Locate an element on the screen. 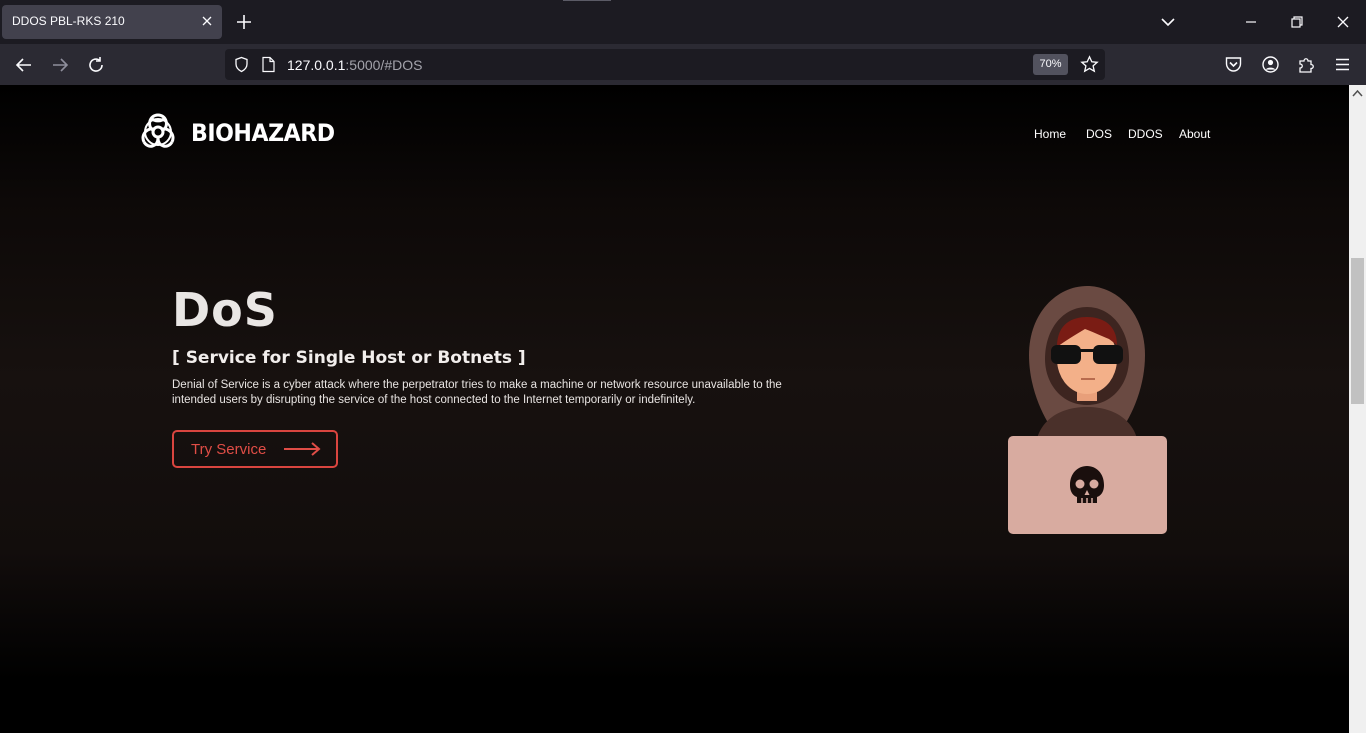 The height and width of the screenshot is (733, 1366). extensions-icon is located at coordinates (1306, 64).